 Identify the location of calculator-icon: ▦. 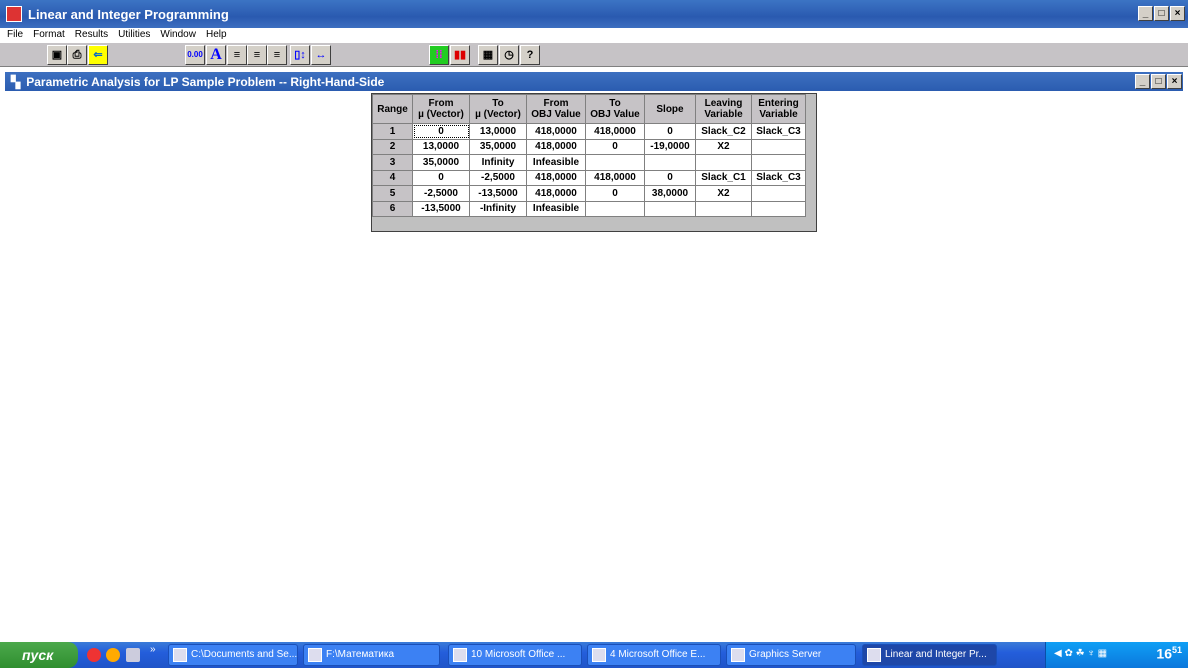
(488, 55).